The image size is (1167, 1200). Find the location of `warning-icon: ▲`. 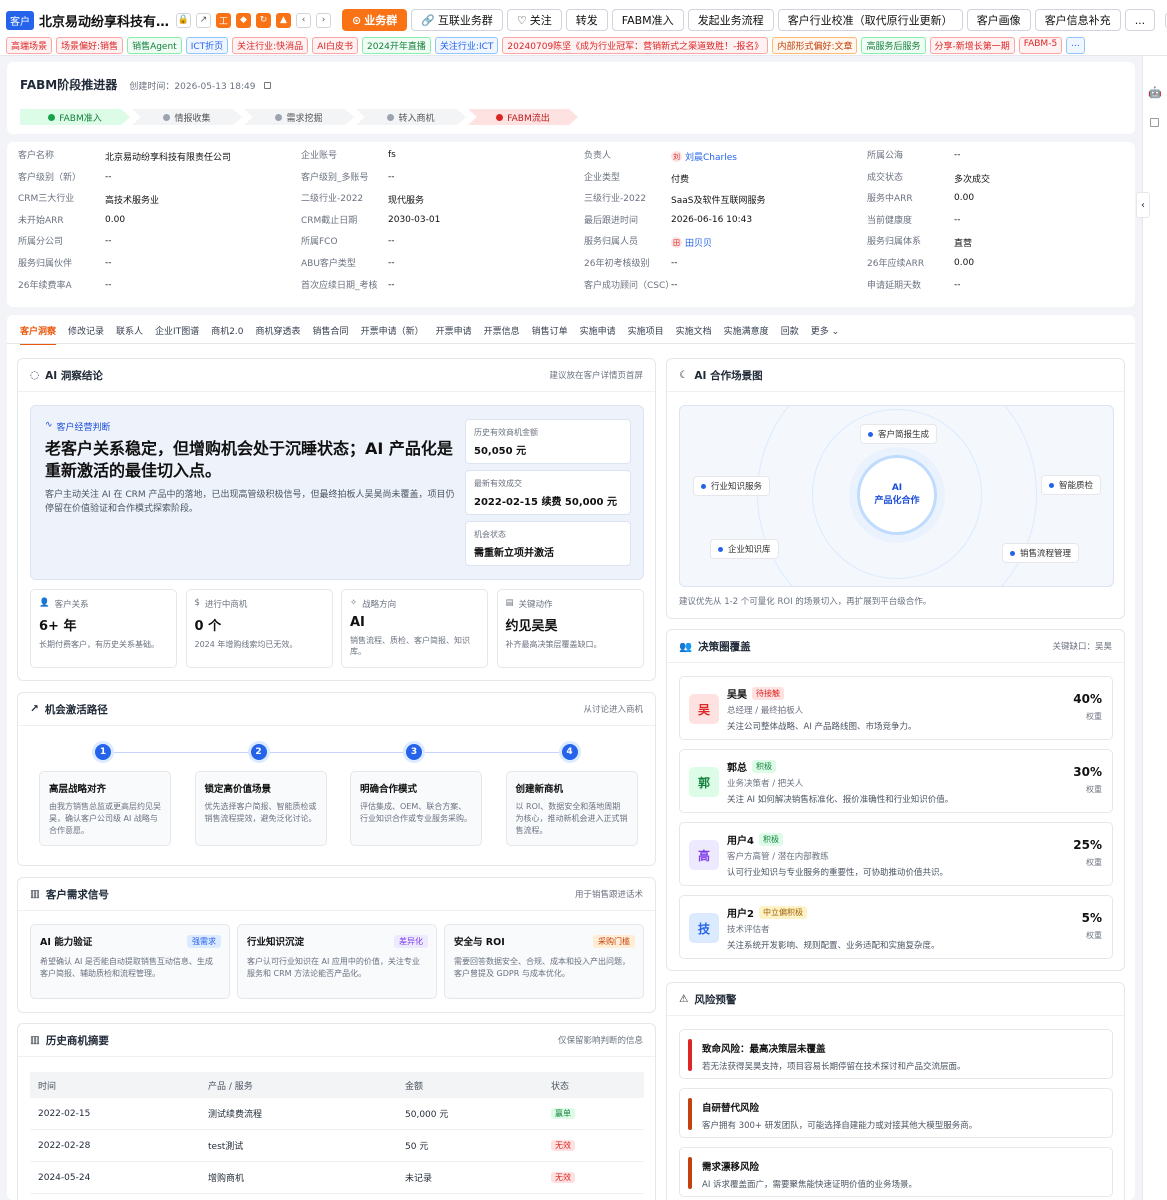

warning-icon: ▲ is located at coordinates (283, 20).